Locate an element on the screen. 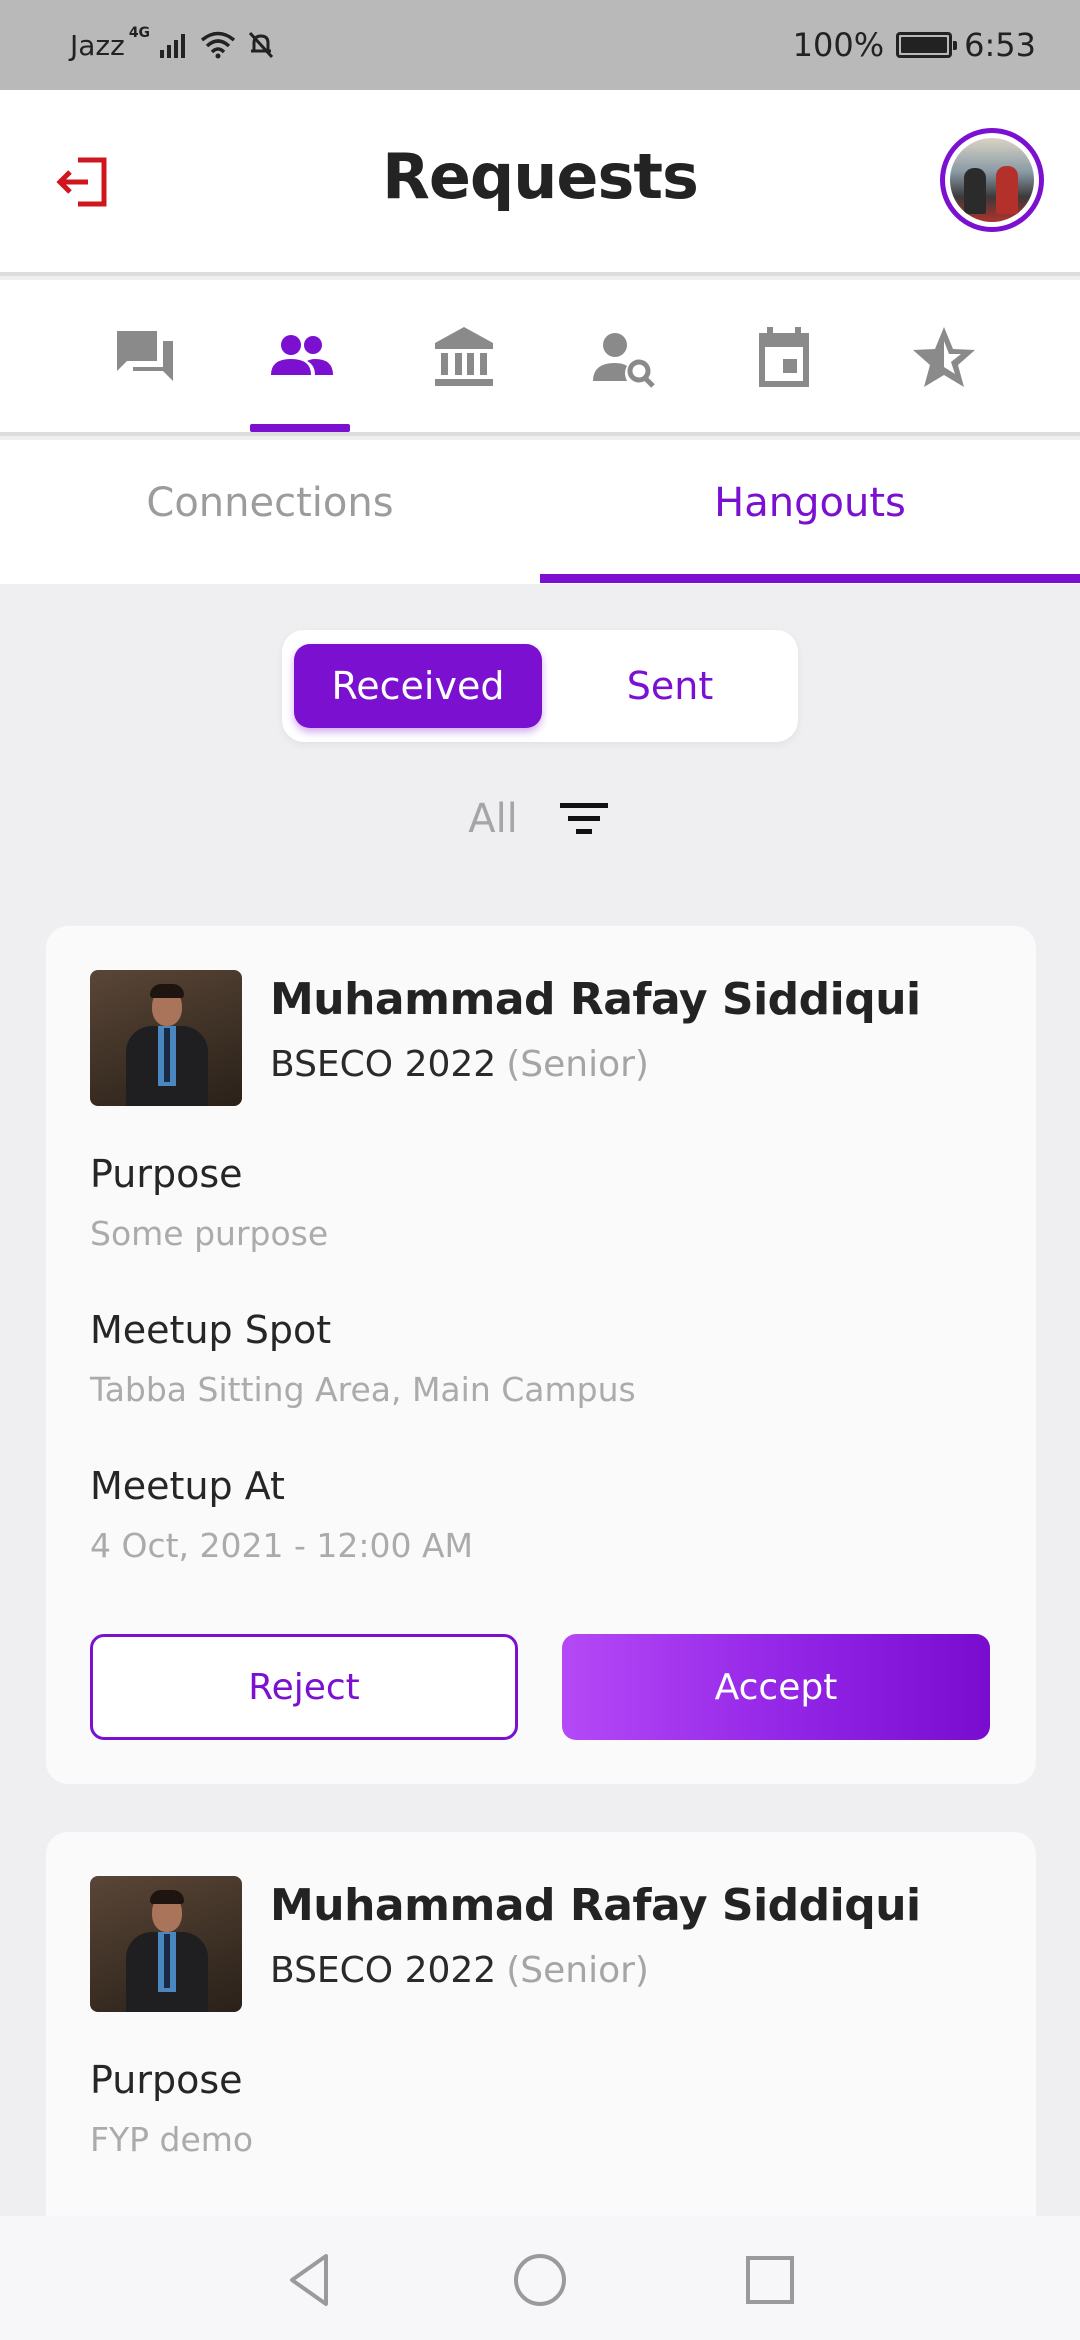 The width and height of the screenshot is (1080, 2340). mute-notification-icon is located at coordinates (261, 45).